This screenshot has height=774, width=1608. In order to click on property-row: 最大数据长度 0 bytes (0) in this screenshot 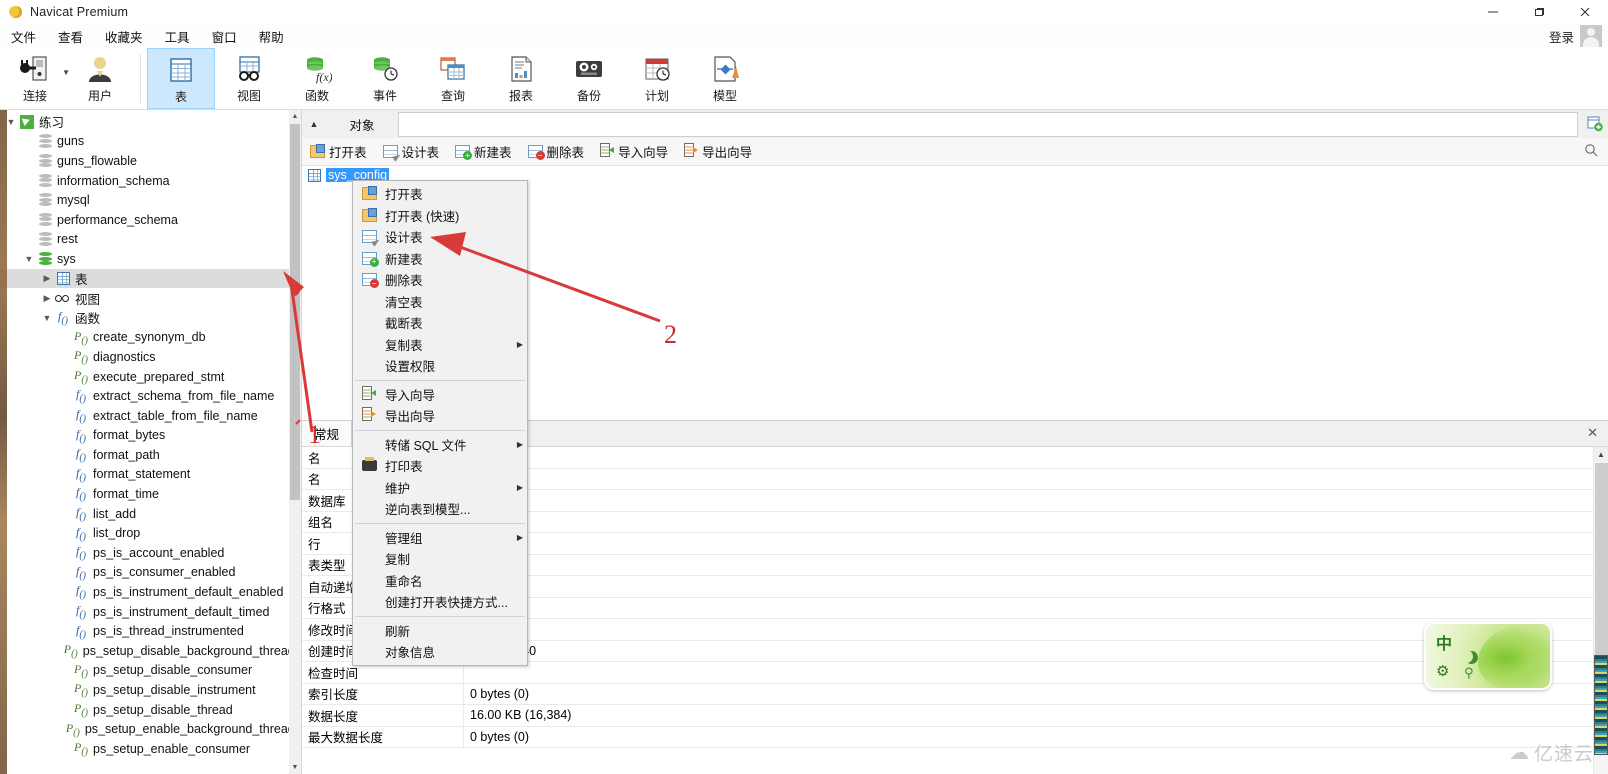, I will do `click(955, 737)`.